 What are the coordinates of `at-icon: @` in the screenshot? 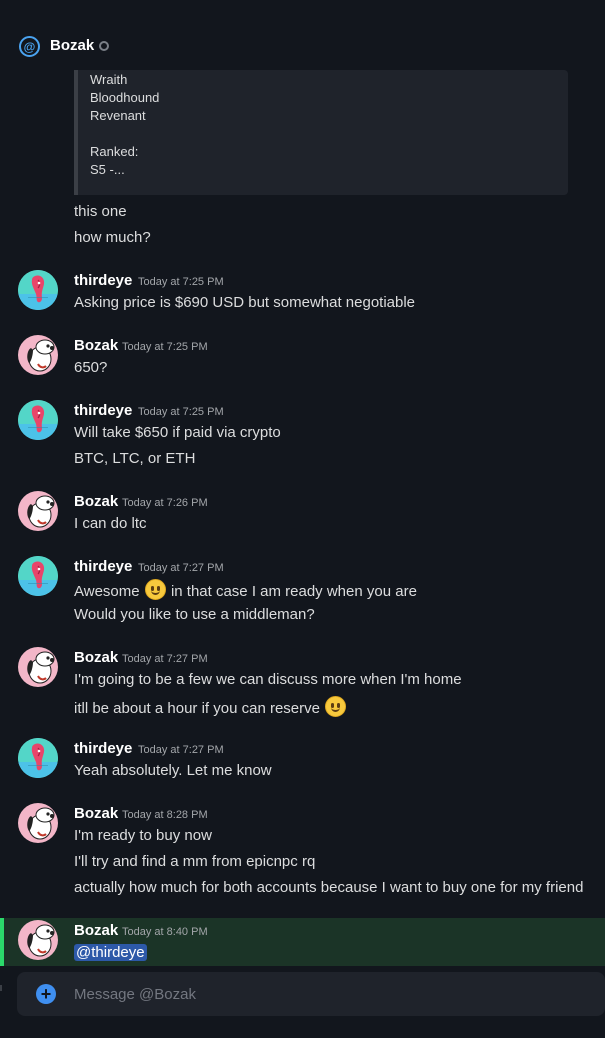 It's located at (29, 46).